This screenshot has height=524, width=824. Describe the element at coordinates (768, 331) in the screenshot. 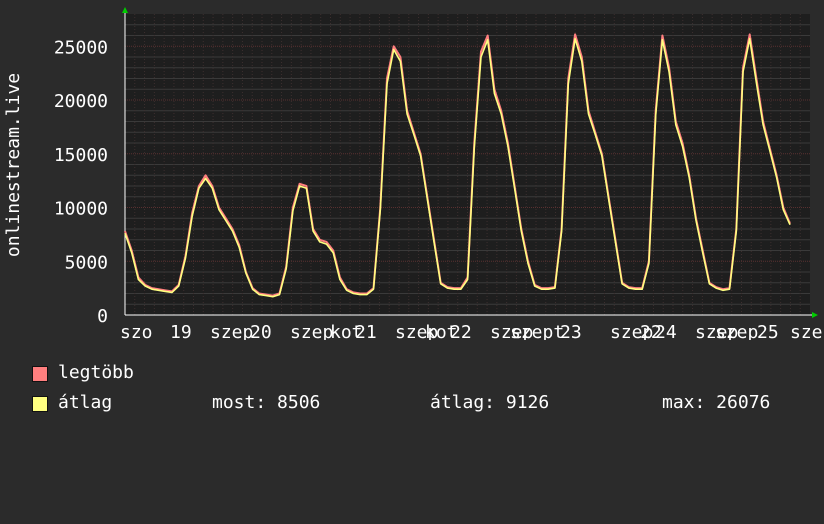

I see `x-tick-label: 25` at that location.